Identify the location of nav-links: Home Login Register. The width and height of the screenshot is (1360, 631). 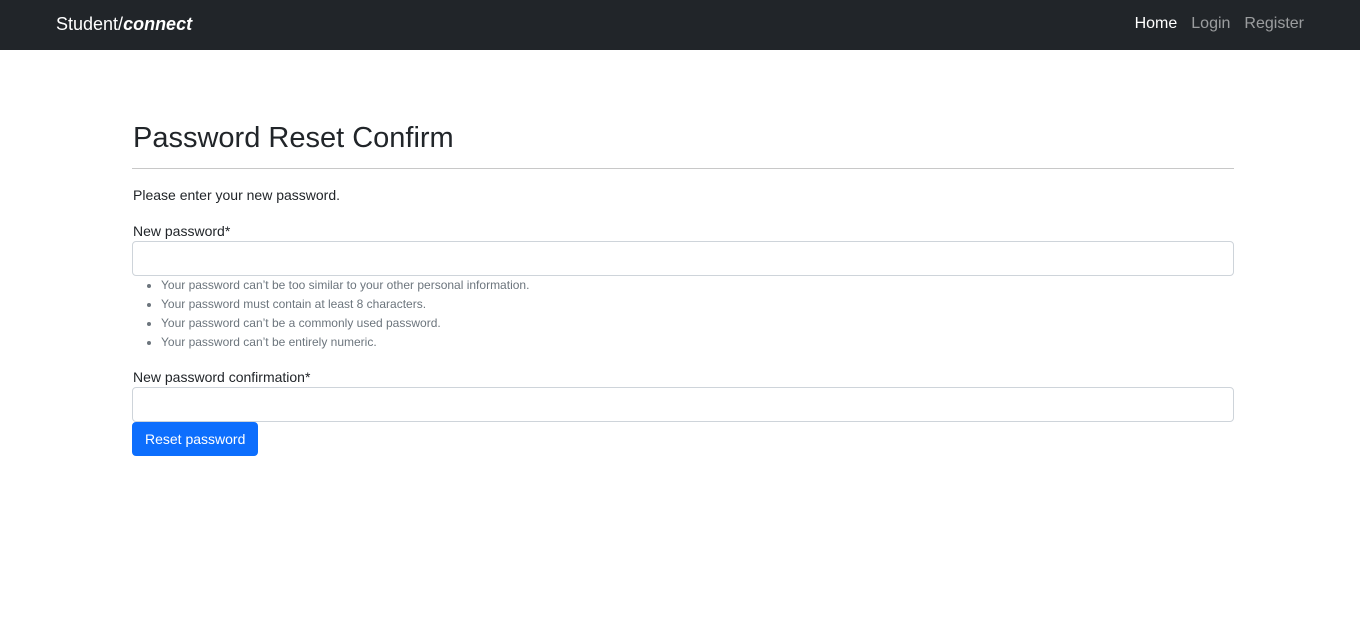
(1219, 24).